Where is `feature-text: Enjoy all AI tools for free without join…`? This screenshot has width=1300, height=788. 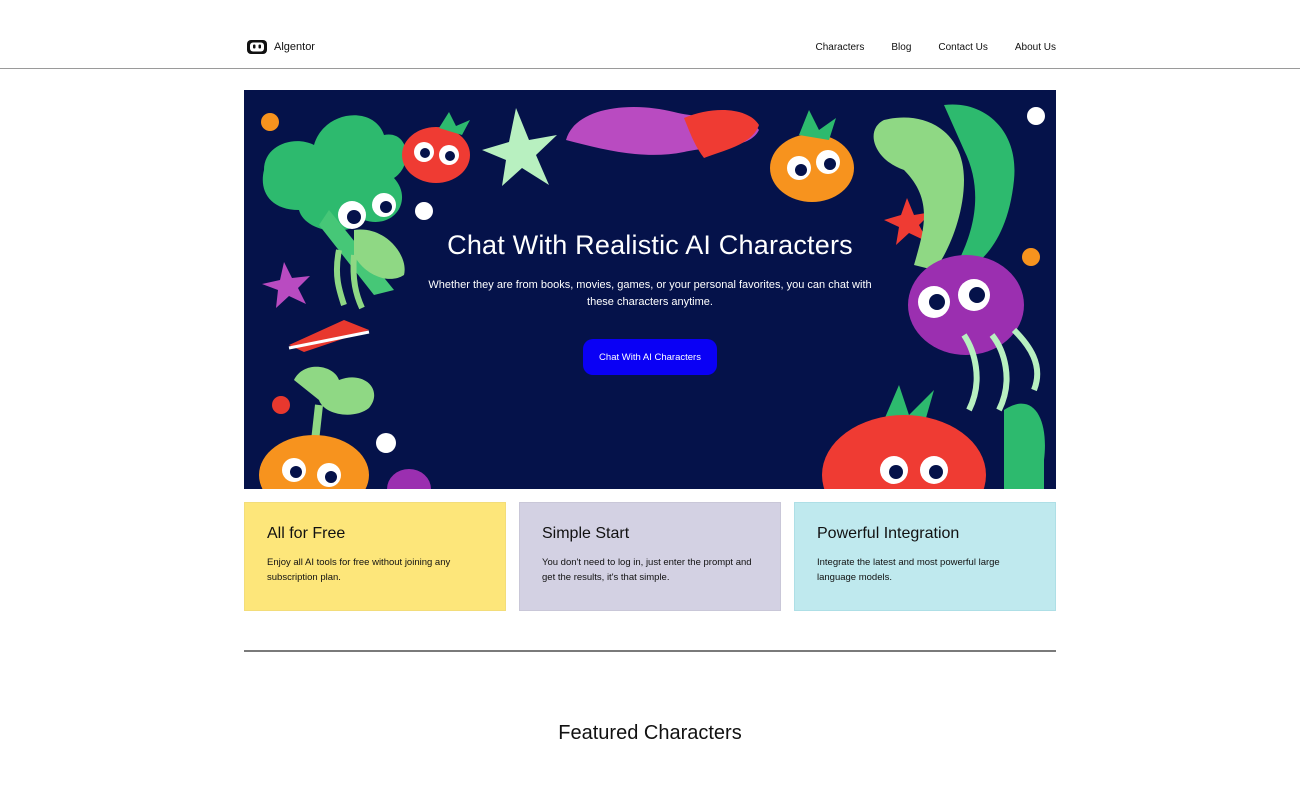 feature-text: Enjoy all AI tools for free without join… is located at coordinates (359, 570).